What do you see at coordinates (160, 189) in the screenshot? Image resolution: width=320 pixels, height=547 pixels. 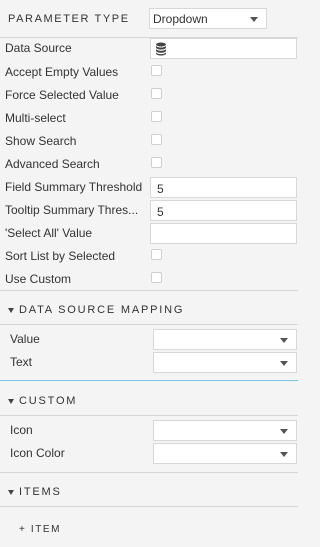 I see `field-summary-threshold-value: 5` at bounding box center [160, 189].